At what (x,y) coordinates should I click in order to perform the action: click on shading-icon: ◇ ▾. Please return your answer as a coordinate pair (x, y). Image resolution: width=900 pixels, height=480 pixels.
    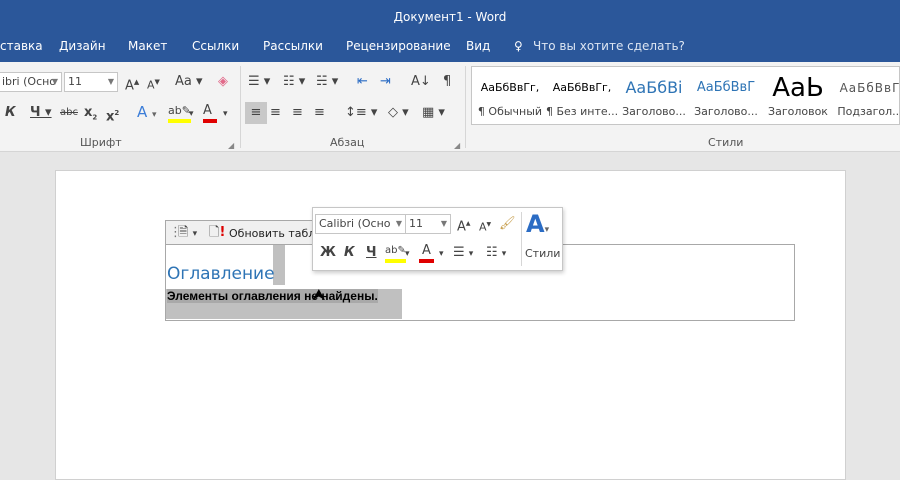
    Looking at the image, I should click on (398, 113).